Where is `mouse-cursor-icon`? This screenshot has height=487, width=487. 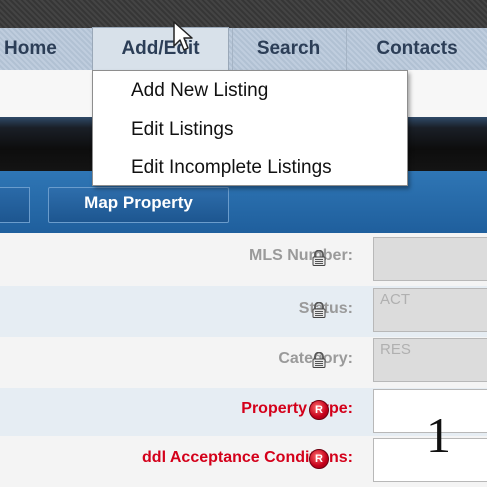
mouse-cursor-icon is located at coordinates (183, 36).